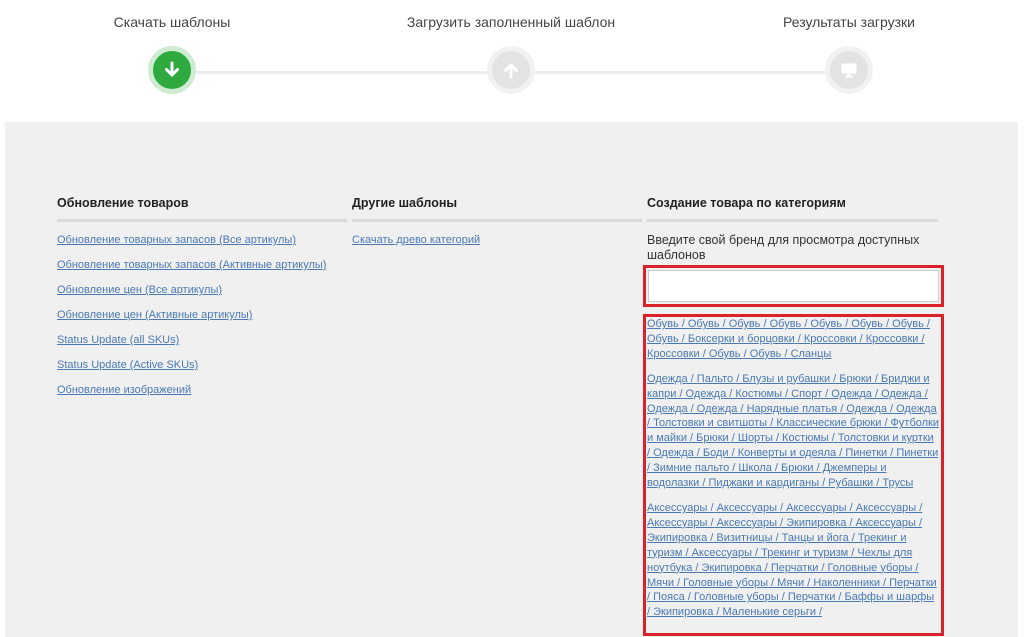  Describe the element at coordinates (405, 203) in the screenshot. I see `column-title: Другие шаблоны` at that location.